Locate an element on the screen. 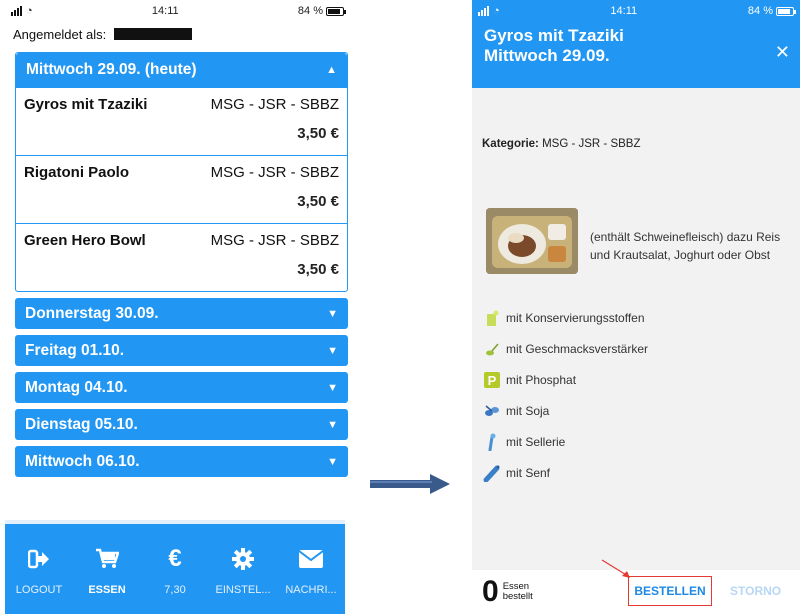 This screenshot has width=800, height=614. detail-header: Gyros mit Tzaziki Mittwoch 29.09. ✕ is located at coordinates (636, 55).